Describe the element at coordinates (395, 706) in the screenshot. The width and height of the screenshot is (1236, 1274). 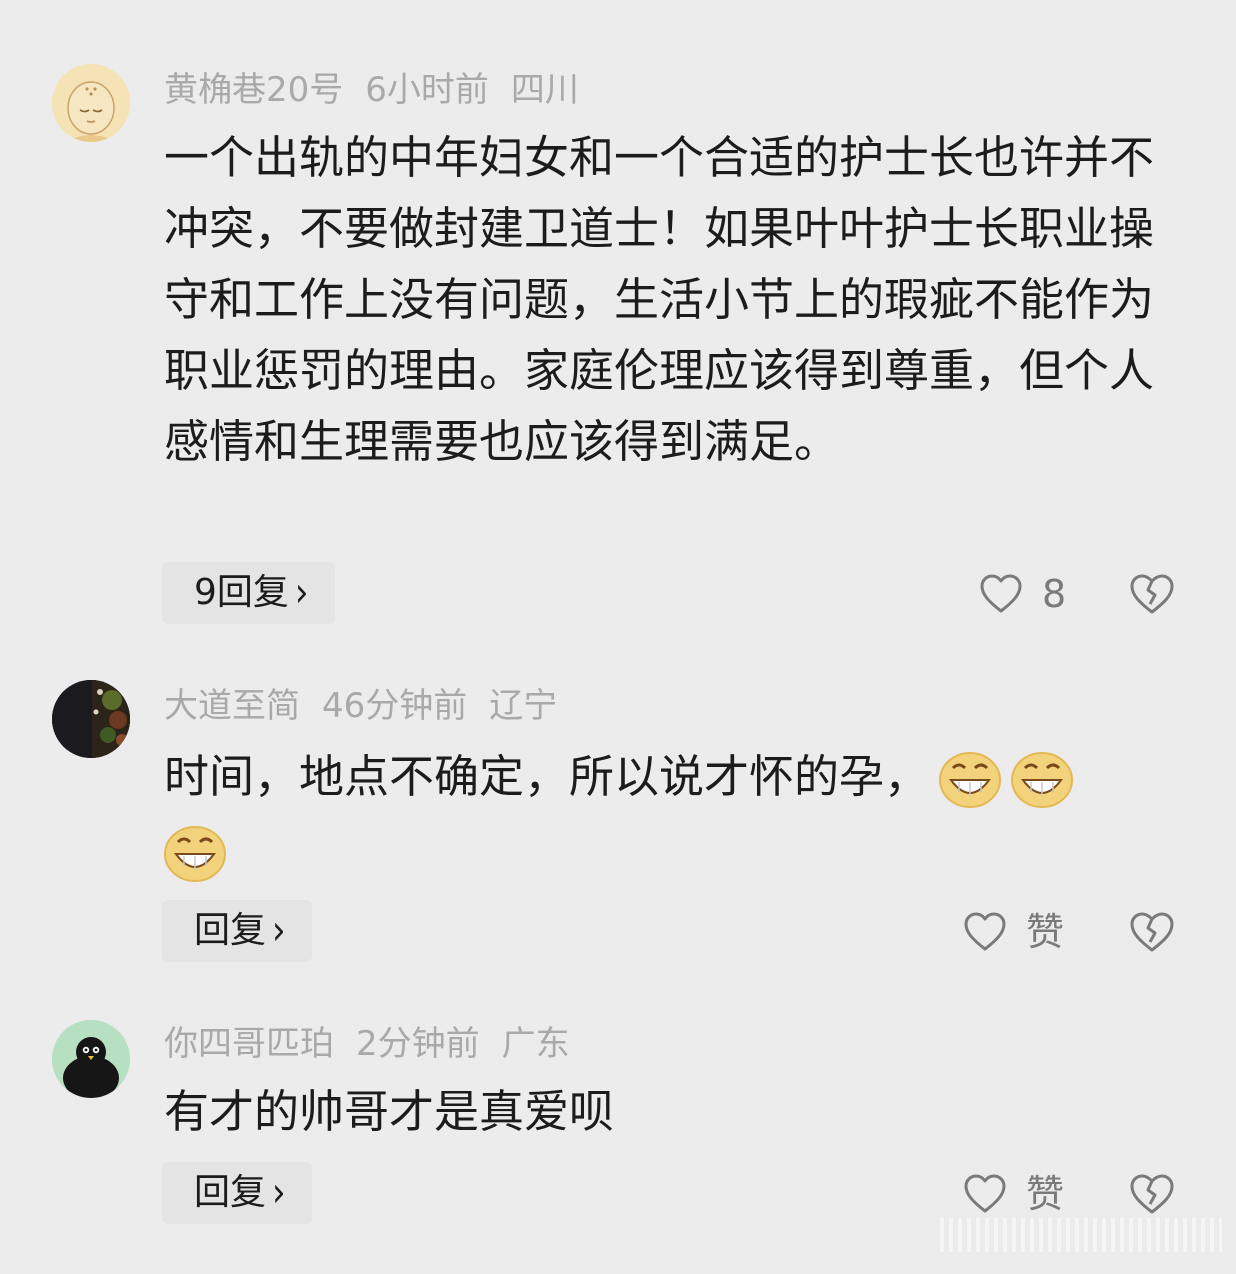
I see `timestamp: 46分钟前` at that location.